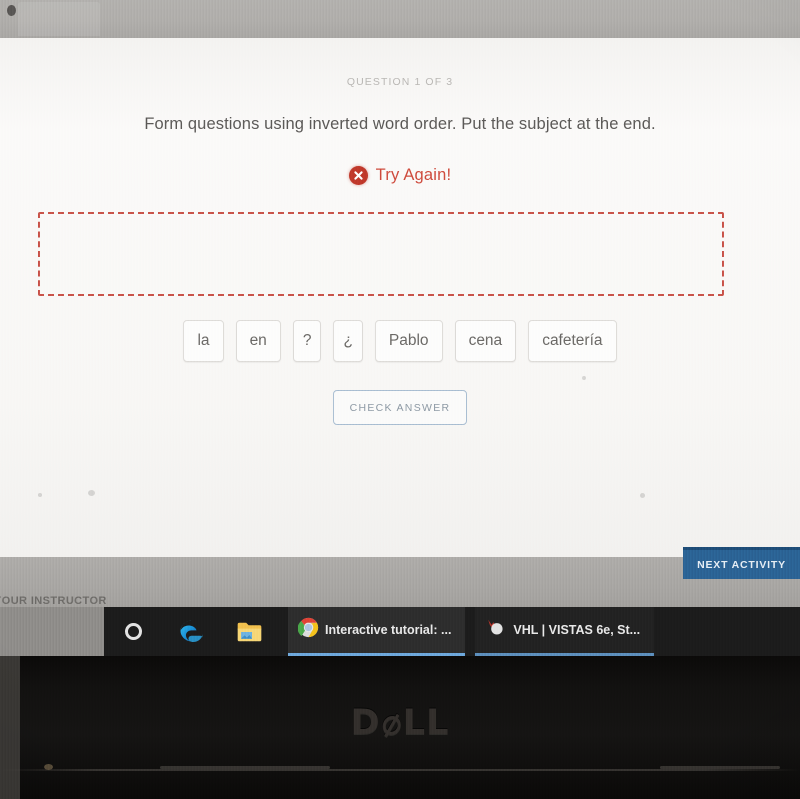  I want to click on word-tile: la, so click(203, 341).